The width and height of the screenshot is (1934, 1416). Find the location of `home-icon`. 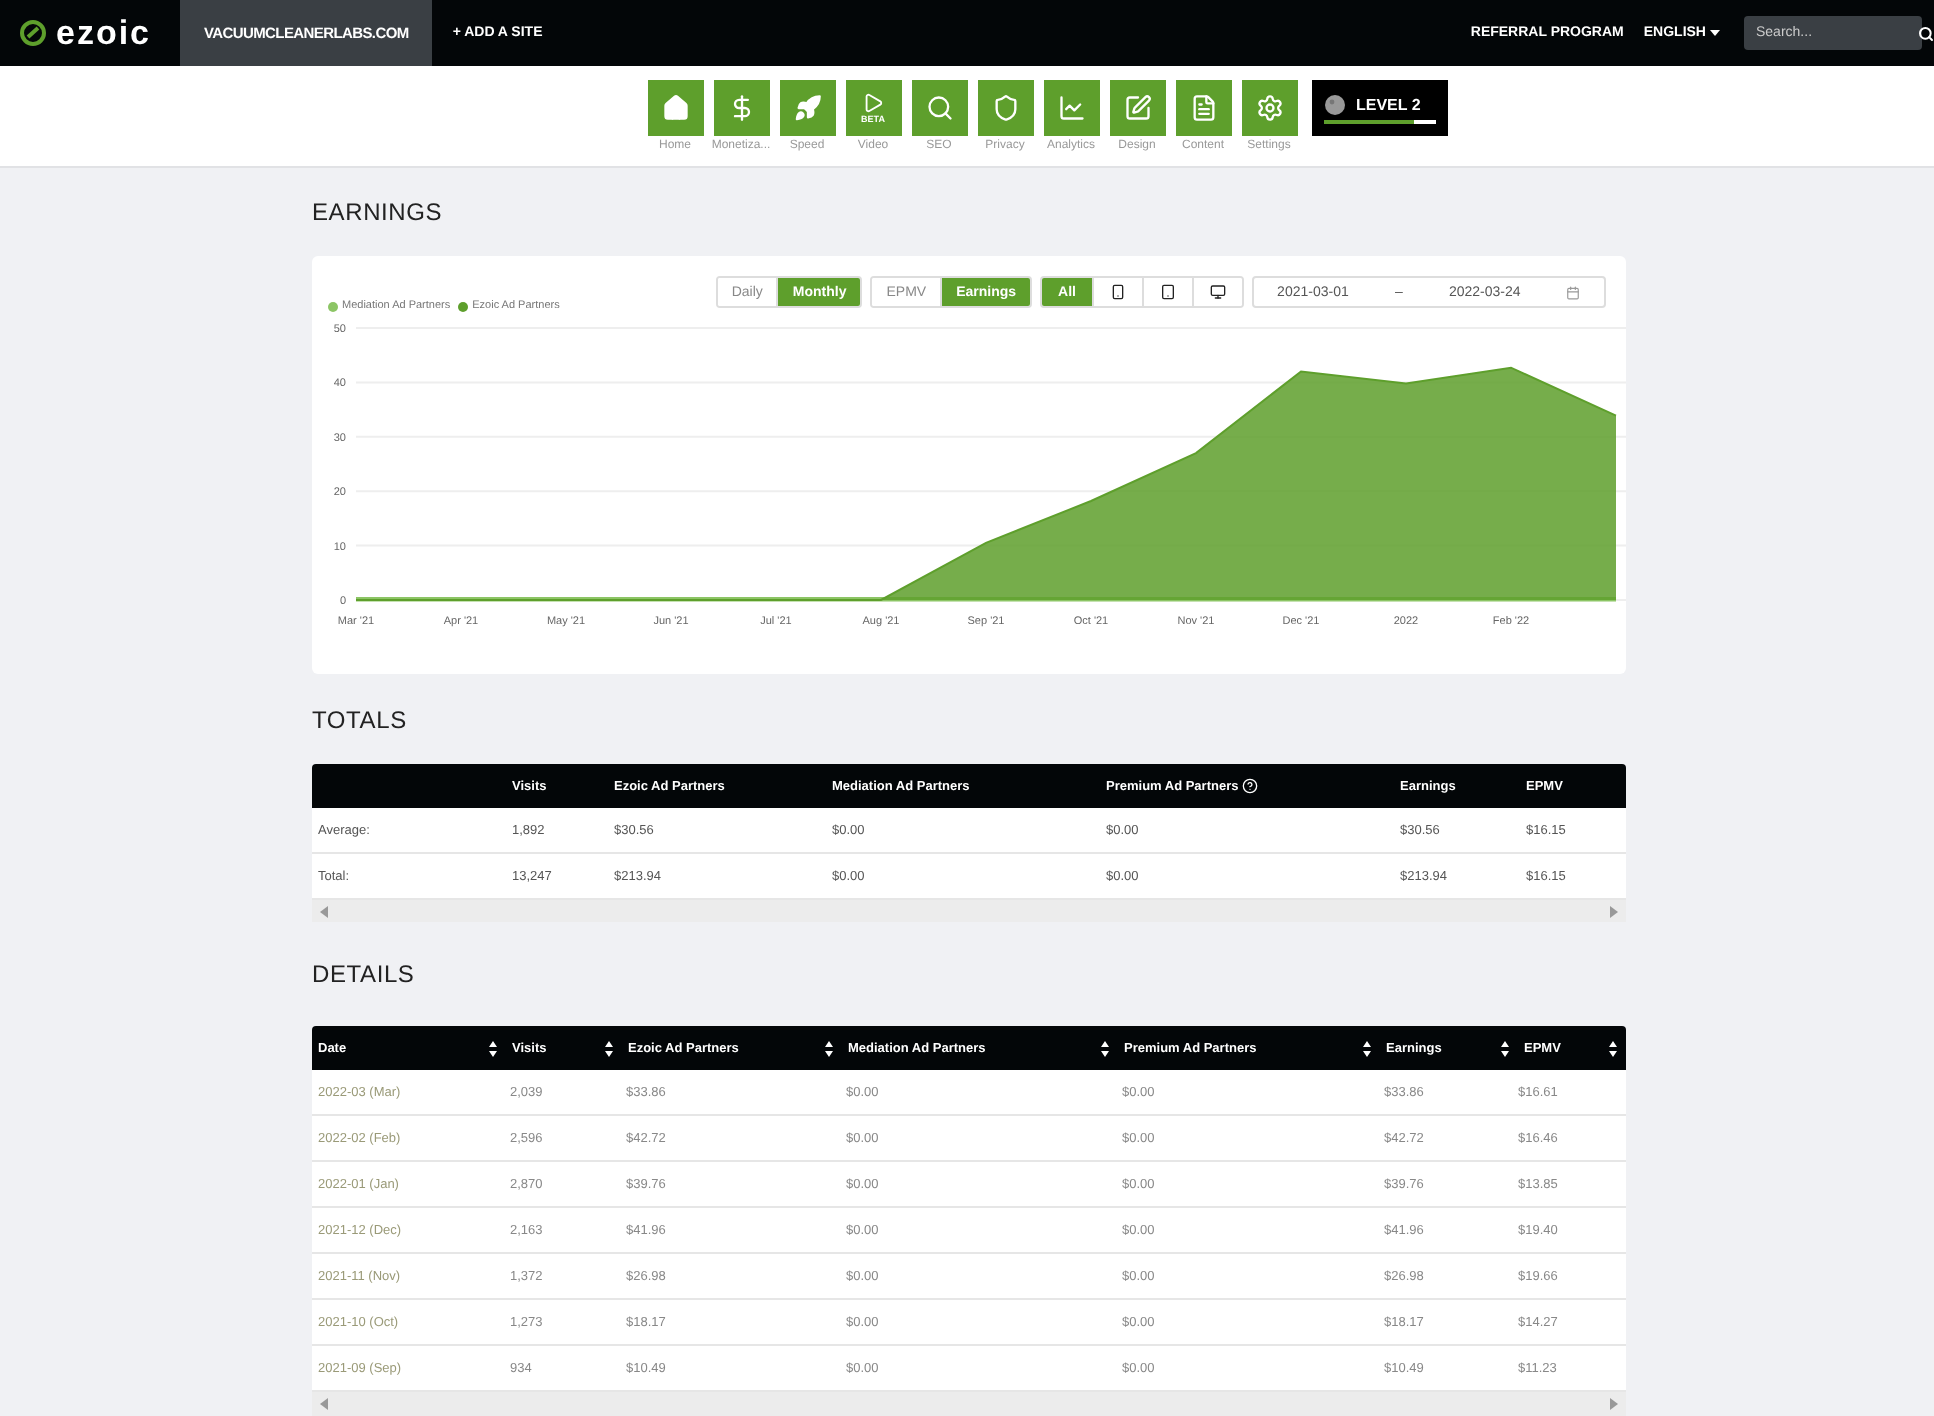

home-icon is located at coordinates (675, 108).